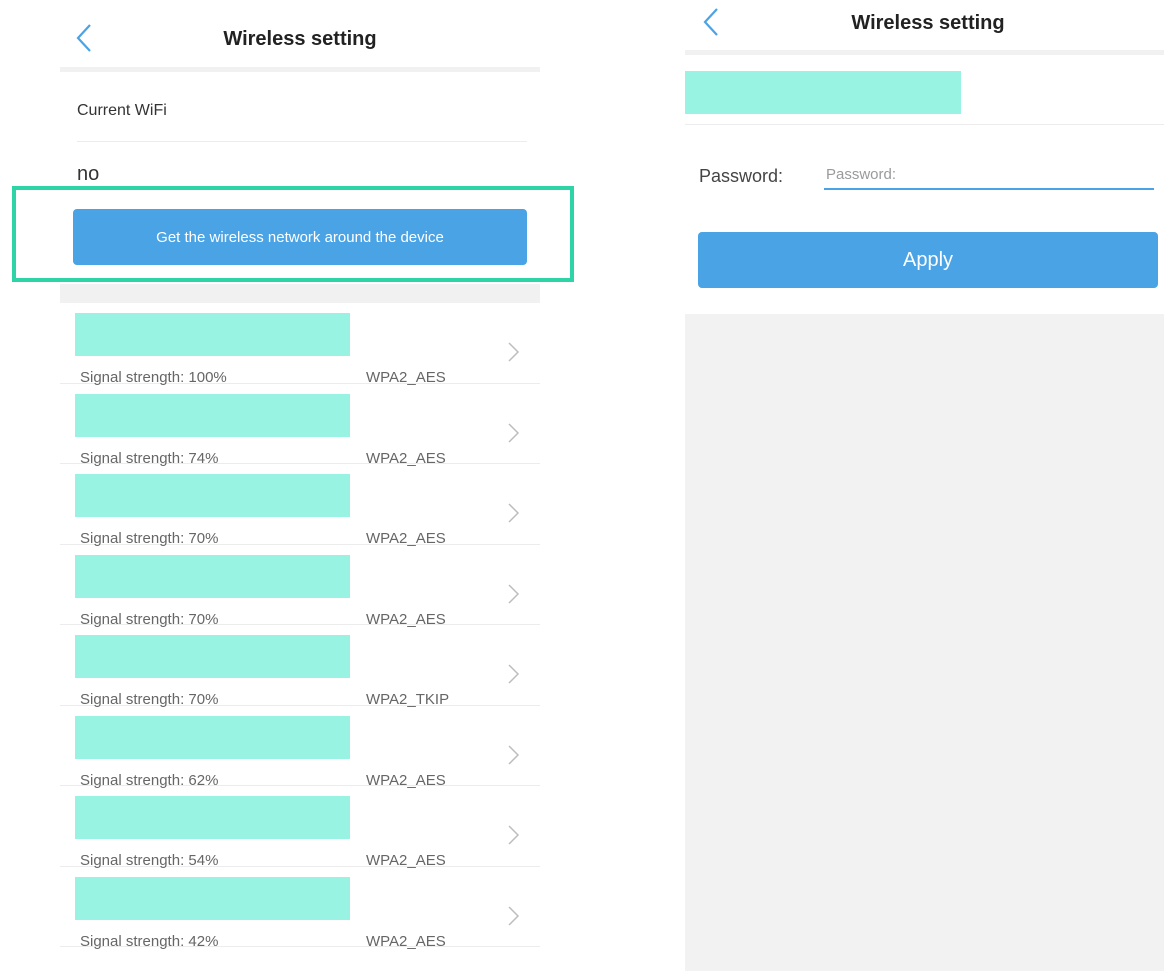 This screenshot has height=971, width=1164. I want to click on password-label: Password:, so click(741, 176).